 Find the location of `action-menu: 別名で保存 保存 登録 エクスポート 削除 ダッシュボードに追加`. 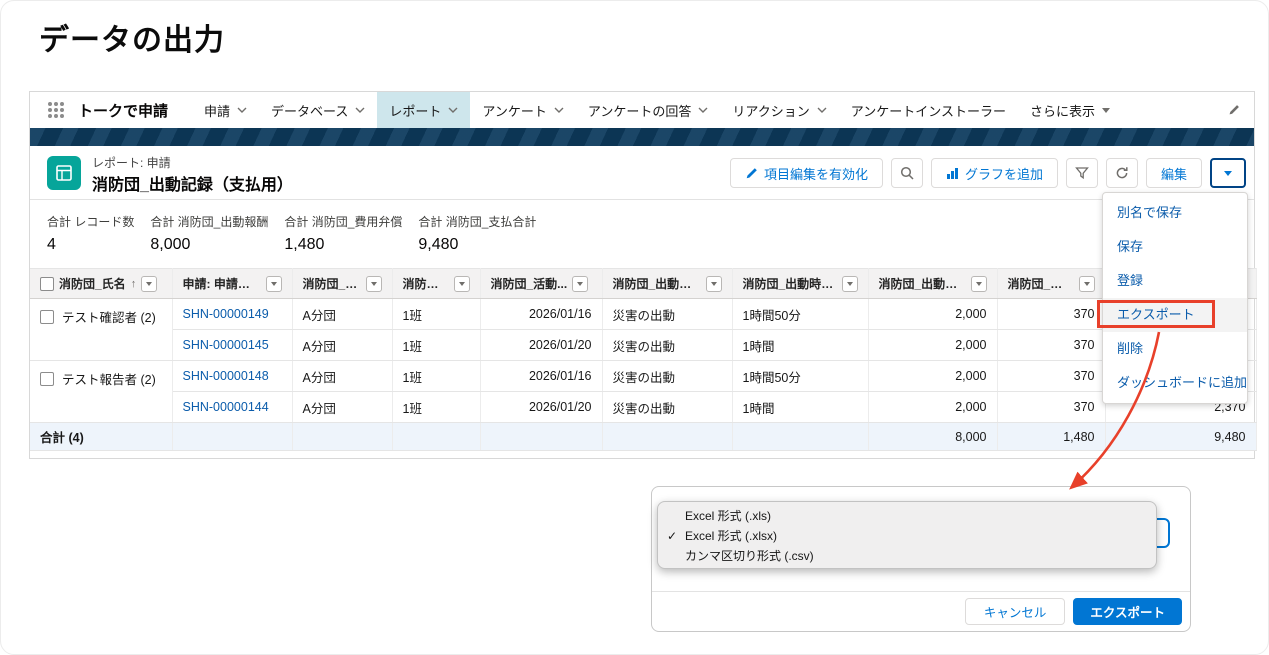

action-menu: 別名で保存 保存 登録 エクスポート 削除 ダッシュボードに追加 is located at coordinates (1175, 298).